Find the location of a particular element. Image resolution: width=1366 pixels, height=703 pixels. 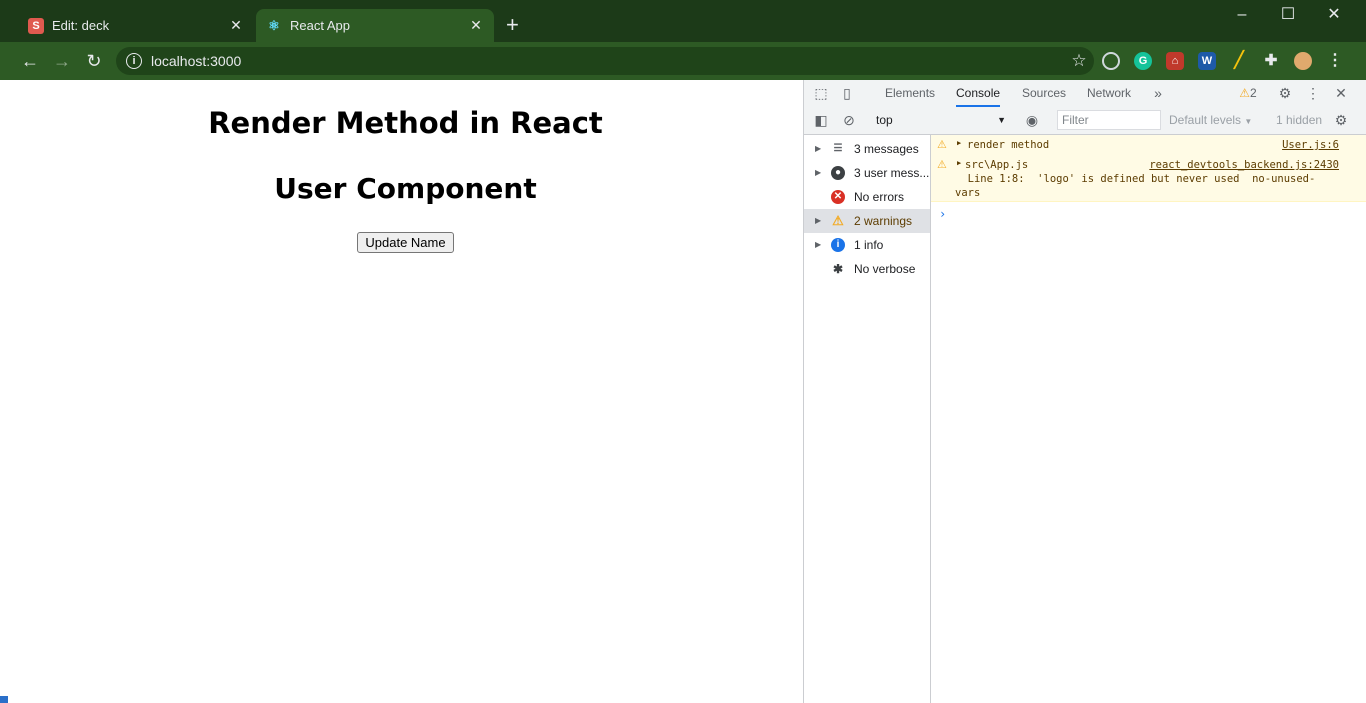

sidebar-toggle-icon: ◧ is located at coordinates (821, 120).